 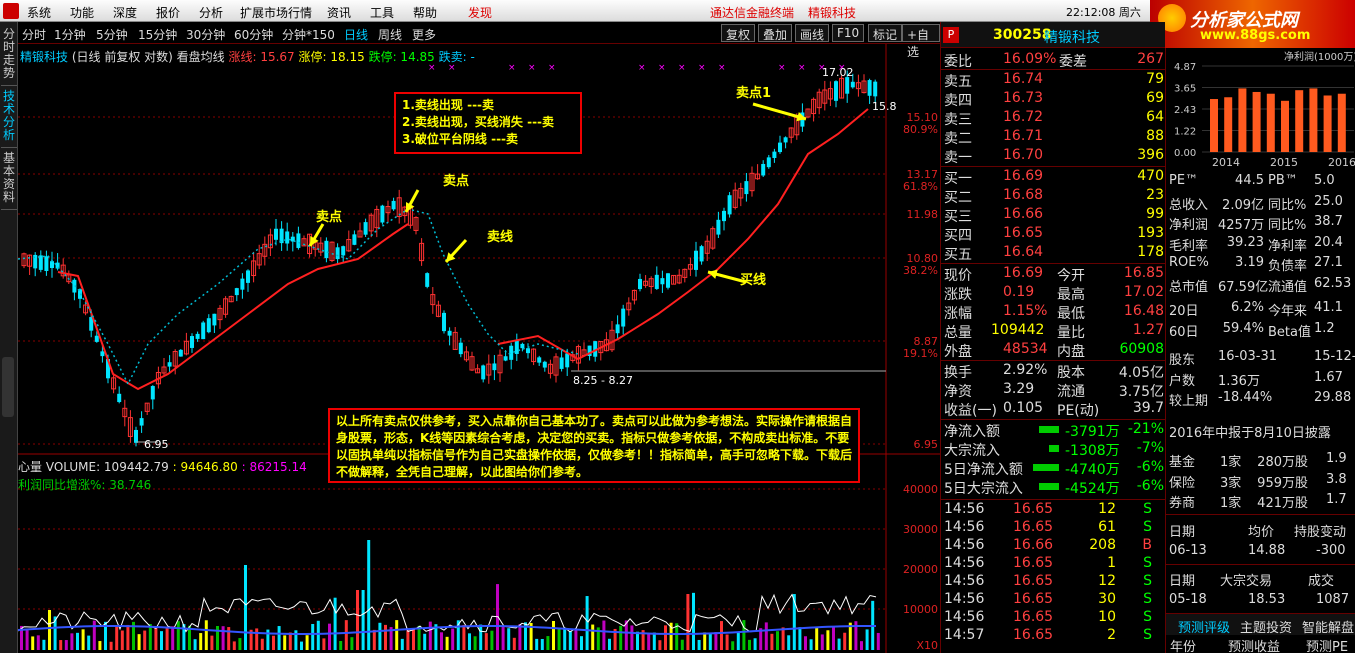 I want to click on menu-quote: 报价, so click(x=168, y=12).